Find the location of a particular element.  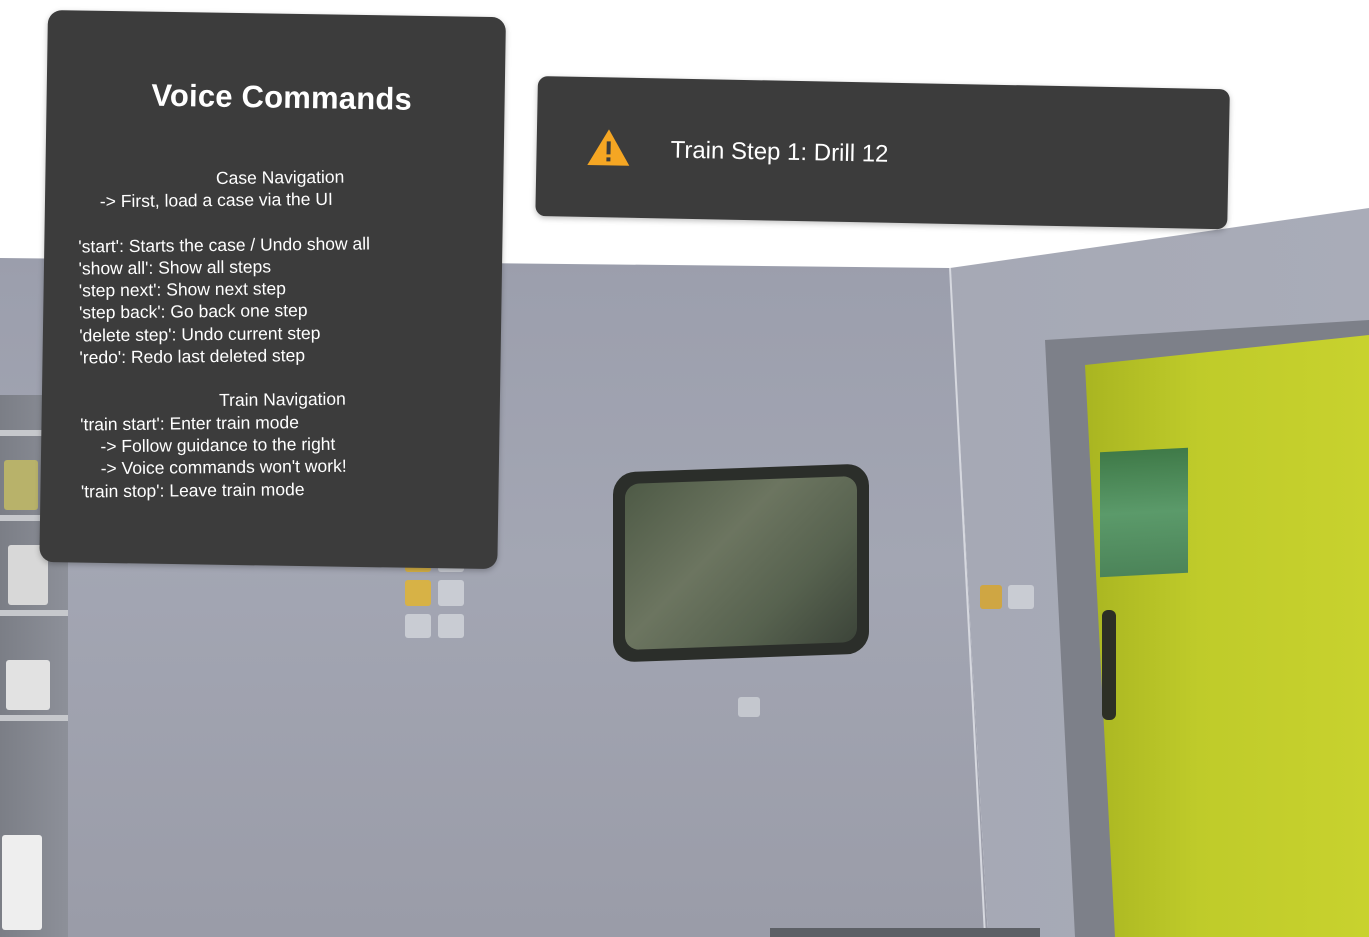

shelf-bucket is located at coordinates (22, 882).